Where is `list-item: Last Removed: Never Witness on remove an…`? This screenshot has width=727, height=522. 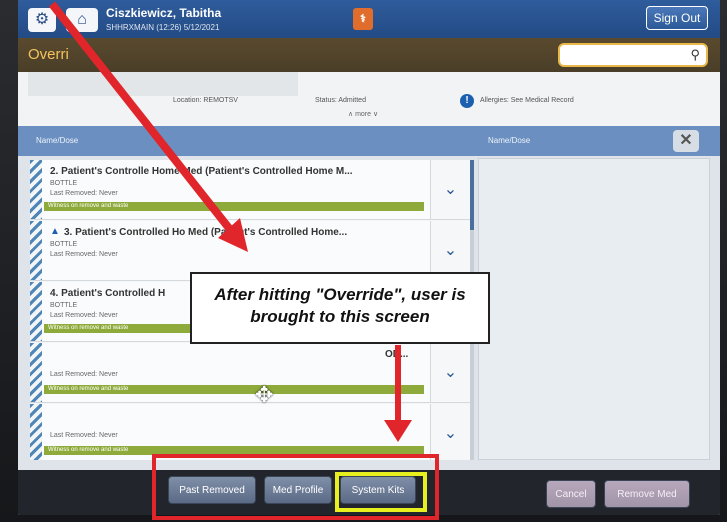
list-item: Last Removed: Never Witness on remove an… is located at coordinates (250, 432).